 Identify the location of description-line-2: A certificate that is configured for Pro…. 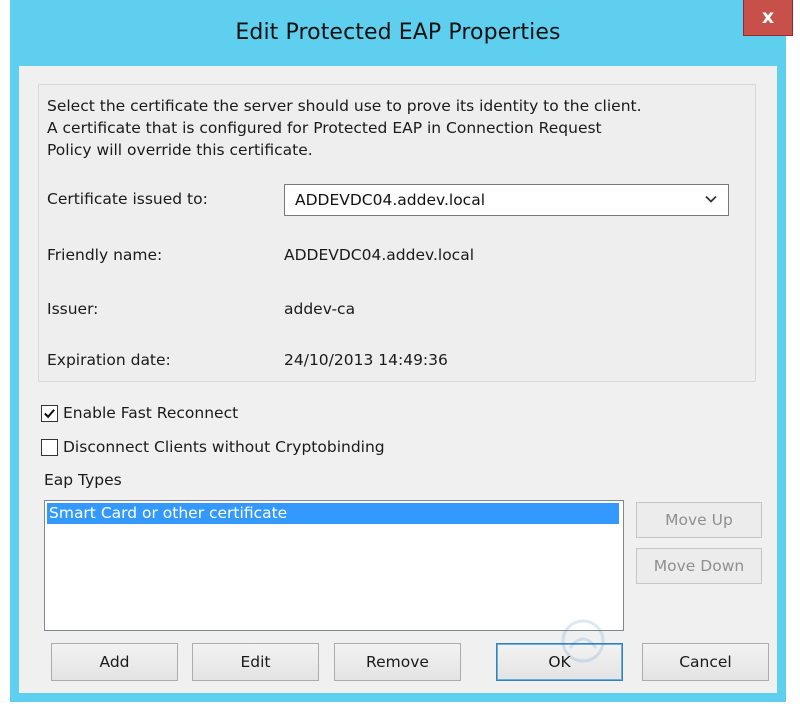
(324, 128).